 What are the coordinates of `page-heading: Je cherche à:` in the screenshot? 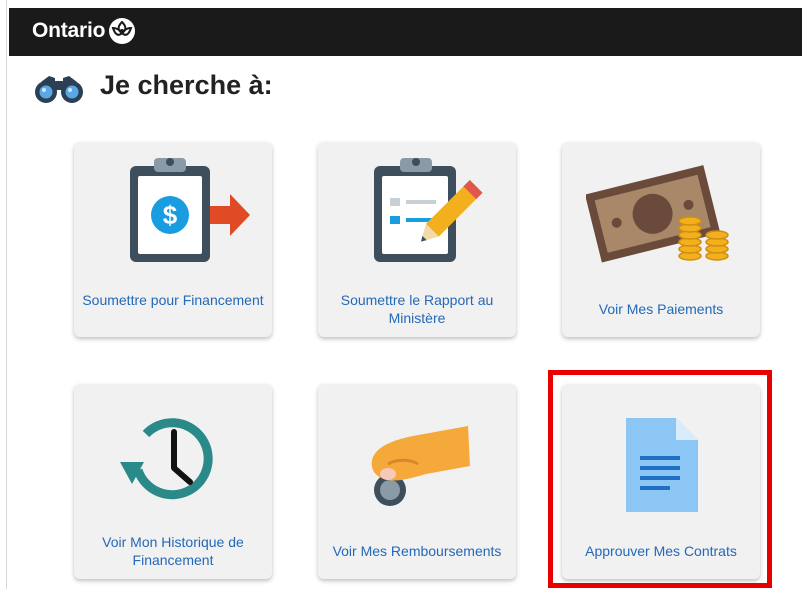 It's located at (186, 85).